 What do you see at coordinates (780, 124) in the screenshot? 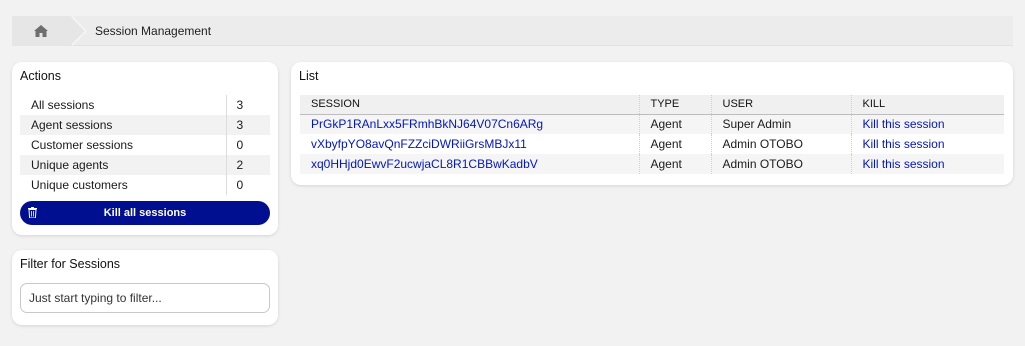
I see `session-user: Super Admin` at bounding box center [780, 124].